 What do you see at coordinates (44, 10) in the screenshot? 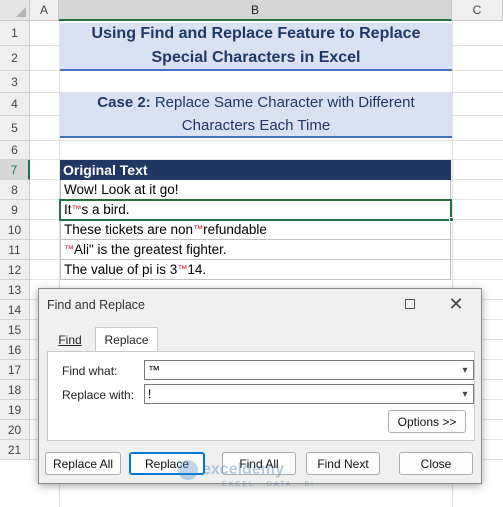
I see `column-header-a: A` at bounding box center [44, 10].